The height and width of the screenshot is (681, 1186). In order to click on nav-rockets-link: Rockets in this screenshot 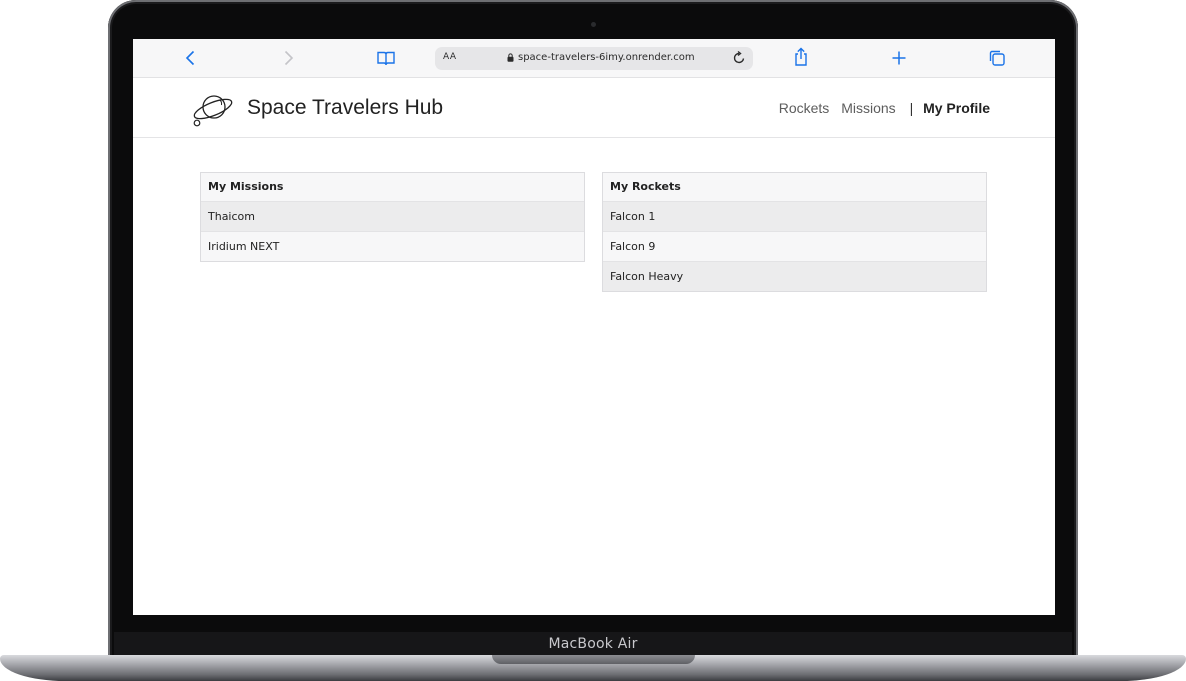, I will do `click(804, 108)`.